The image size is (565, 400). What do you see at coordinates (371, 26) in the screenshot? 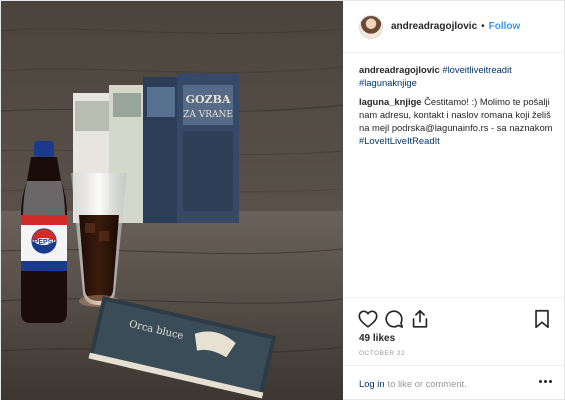
I see `avatar` at bounding box center [371, 26].